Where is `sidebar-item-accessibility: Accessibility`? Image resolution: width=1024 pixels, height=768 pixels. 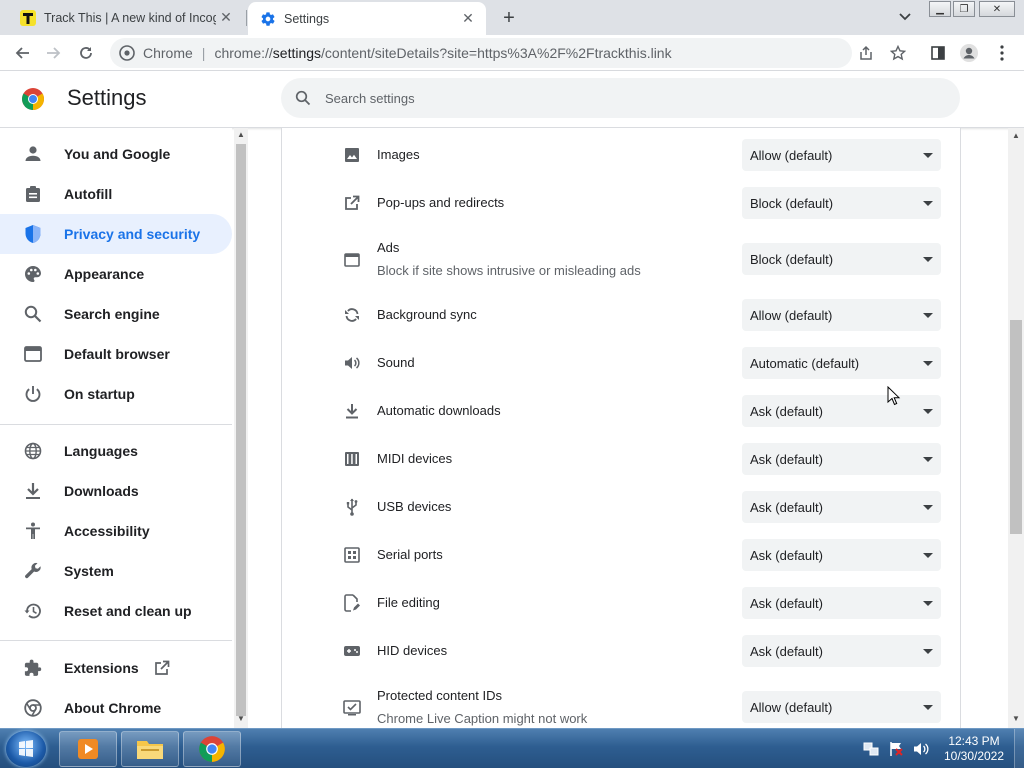 sidebar-item-accessibility: Accessibility is located at coordinates (116, 531).